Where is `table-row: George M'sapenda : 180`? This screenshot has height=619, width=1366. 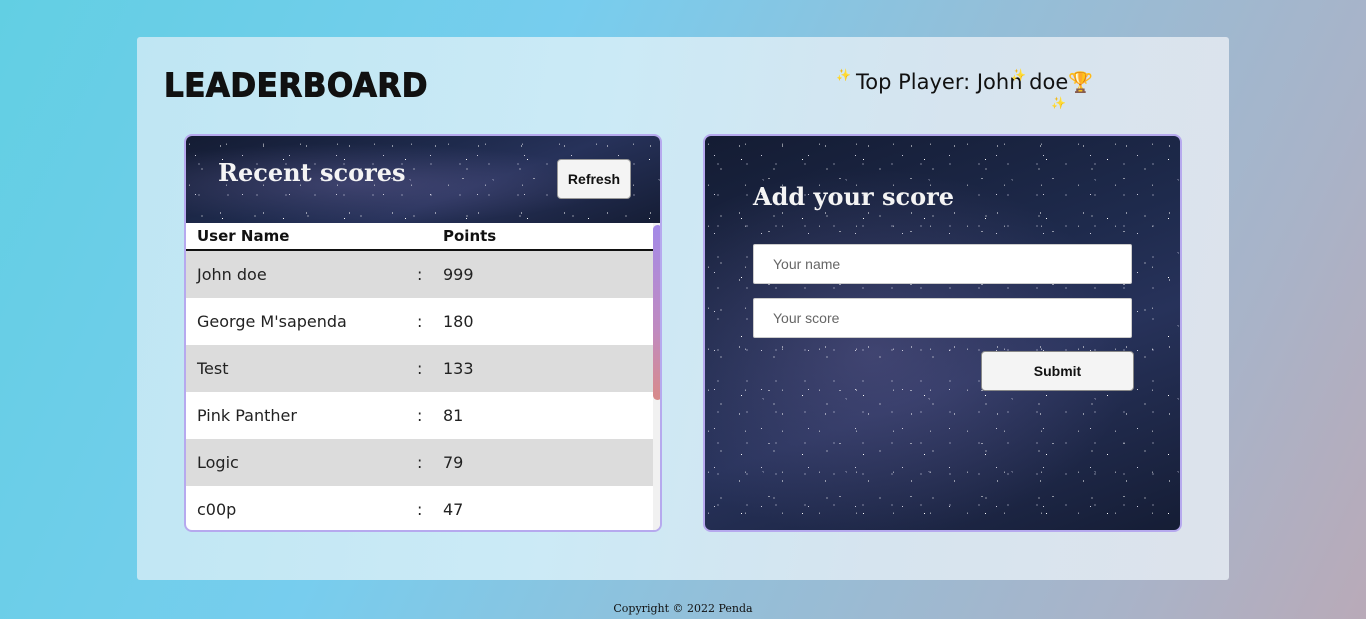
table-row: George M'sapenda : 180 is located at coordinates (419, 321).